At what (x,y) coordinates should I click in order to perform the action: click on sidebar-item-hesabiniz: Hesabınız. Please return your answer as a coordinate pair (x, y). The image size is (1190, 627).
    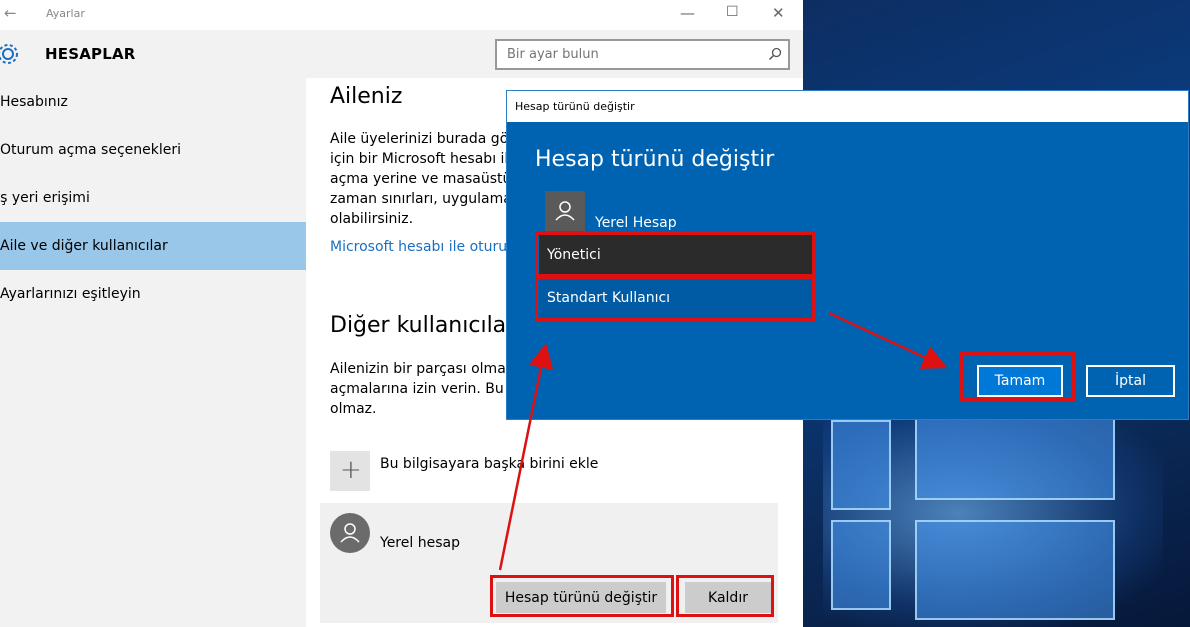
    Looking at the image, I should click on (153, 102).